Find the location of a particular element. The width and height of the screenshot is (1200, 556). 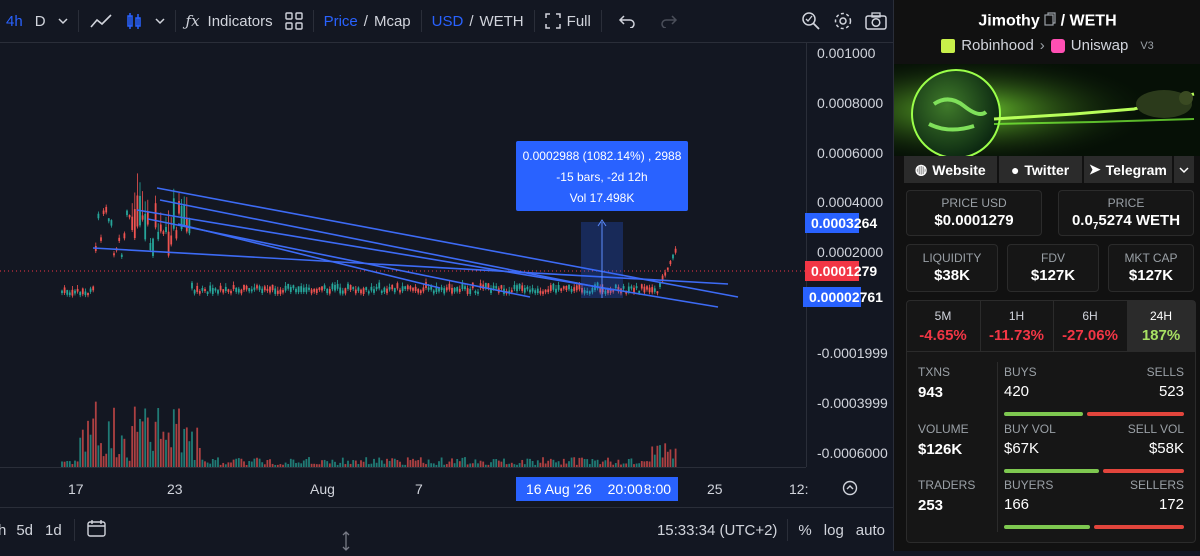

price-tick: 0.0008000 is located at coordinates (850, 103).